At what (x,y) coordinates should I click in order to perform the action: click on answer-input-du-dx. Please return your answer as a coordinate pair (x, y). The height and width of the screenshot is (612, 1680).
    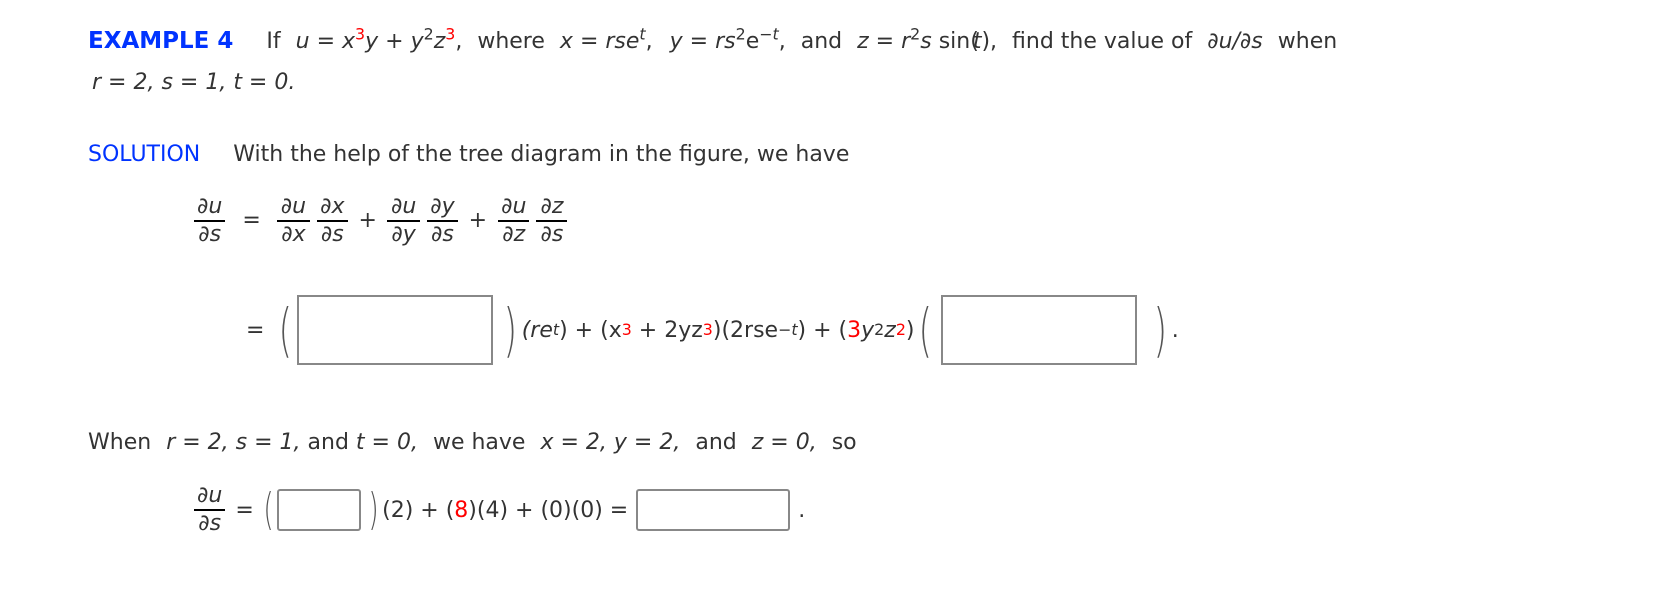
    Looking at the image, I should click on (395, 330).